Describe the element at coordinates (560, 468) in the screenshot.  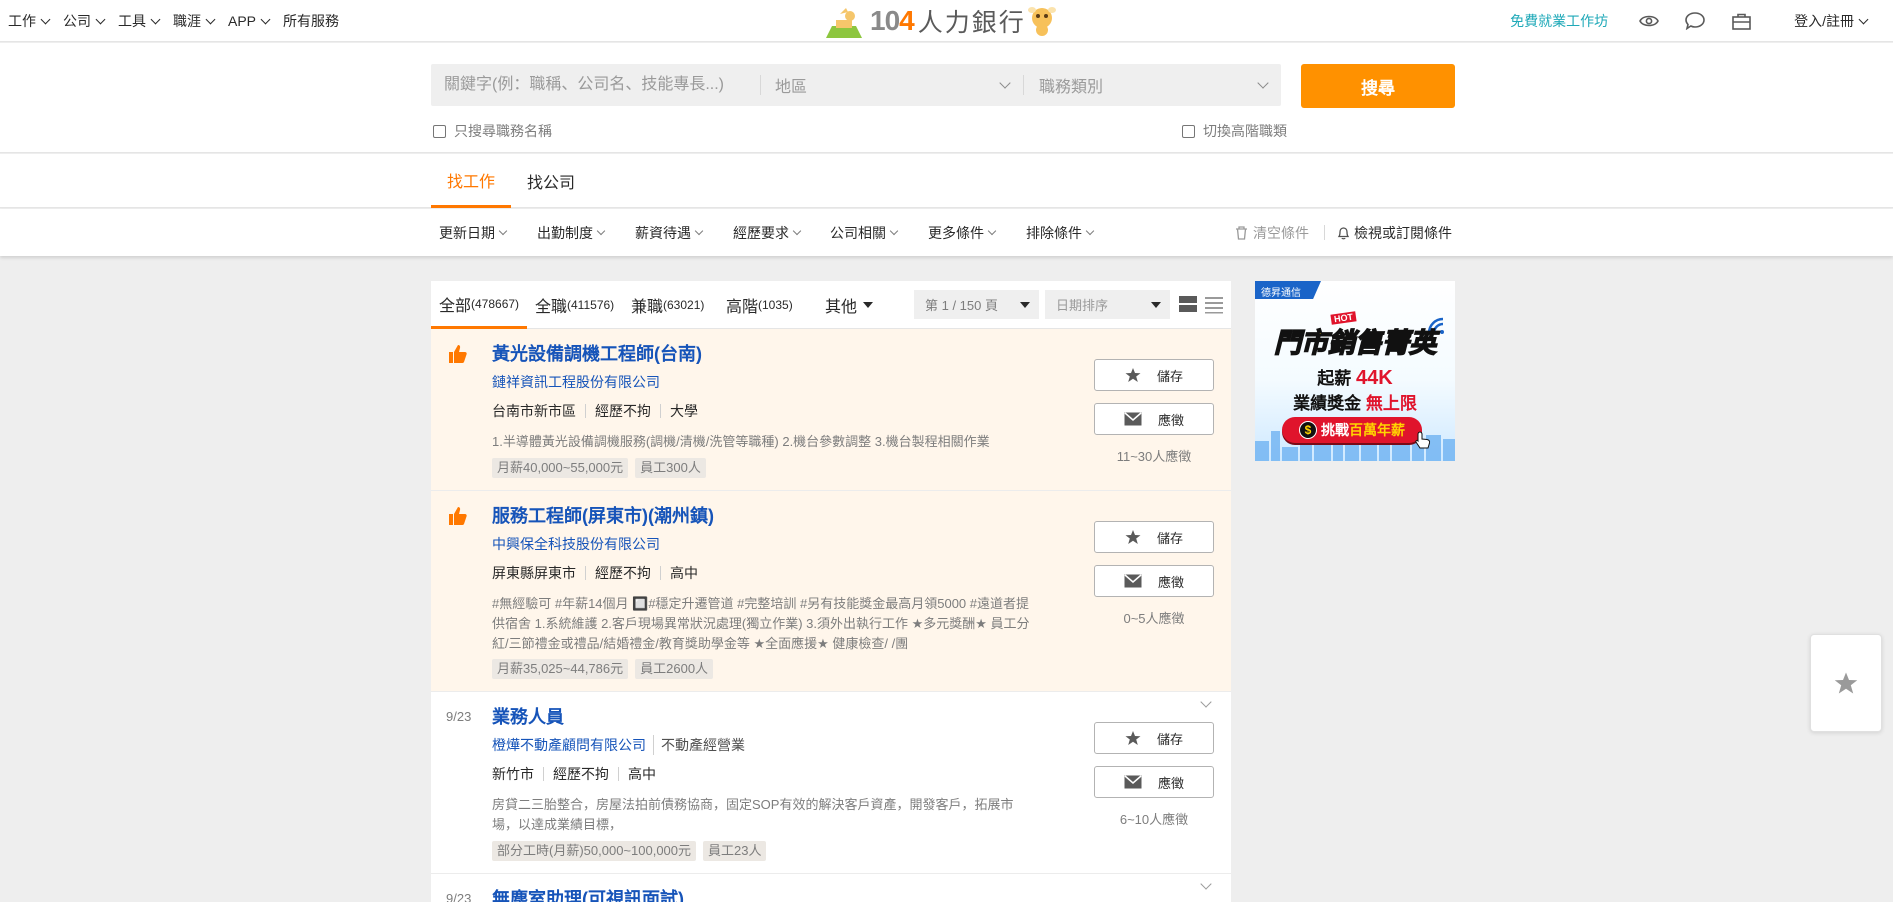
I see `salary-tag: 月薪40,000~55,000元` at that location.